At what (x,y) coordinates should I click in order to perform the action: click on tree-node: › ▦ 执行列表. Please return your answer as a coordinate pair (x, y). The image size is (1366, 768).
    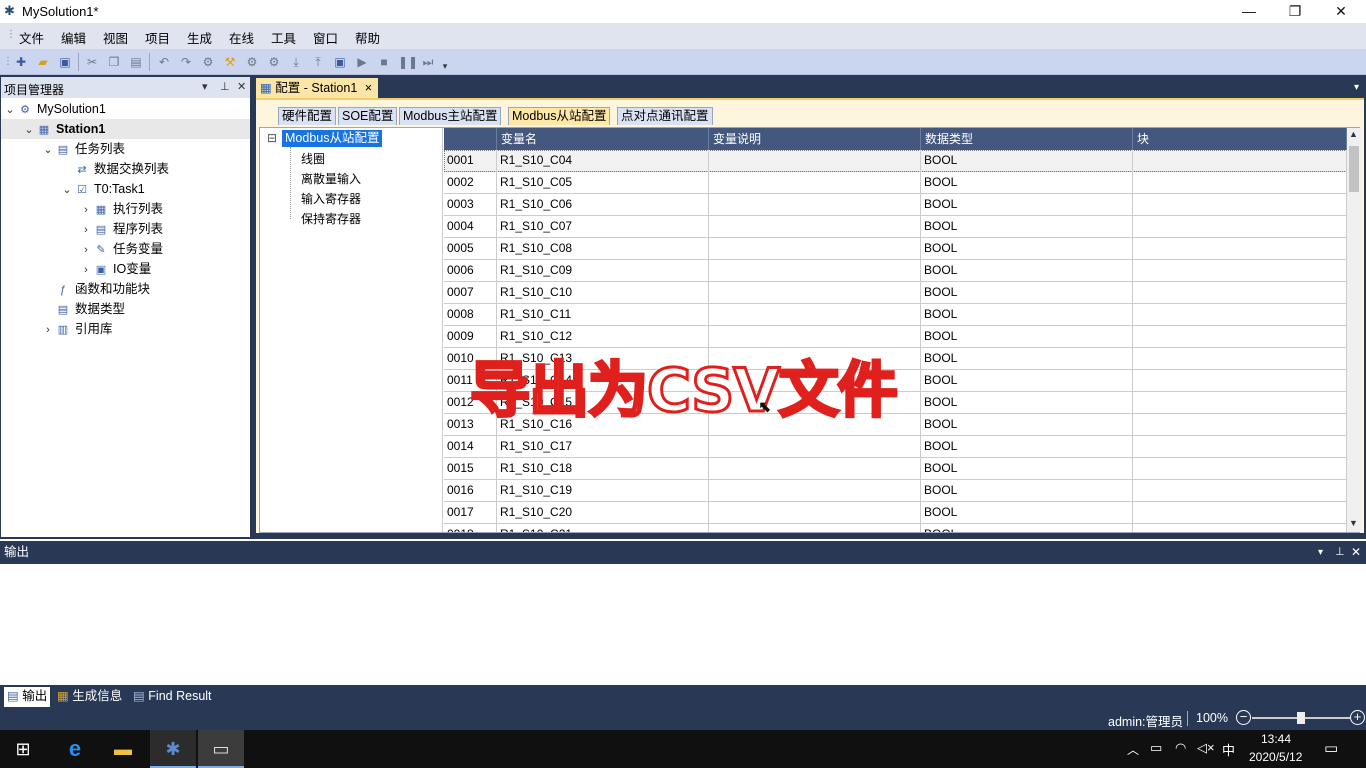
    Looking at the image, I should click on (125, 209).